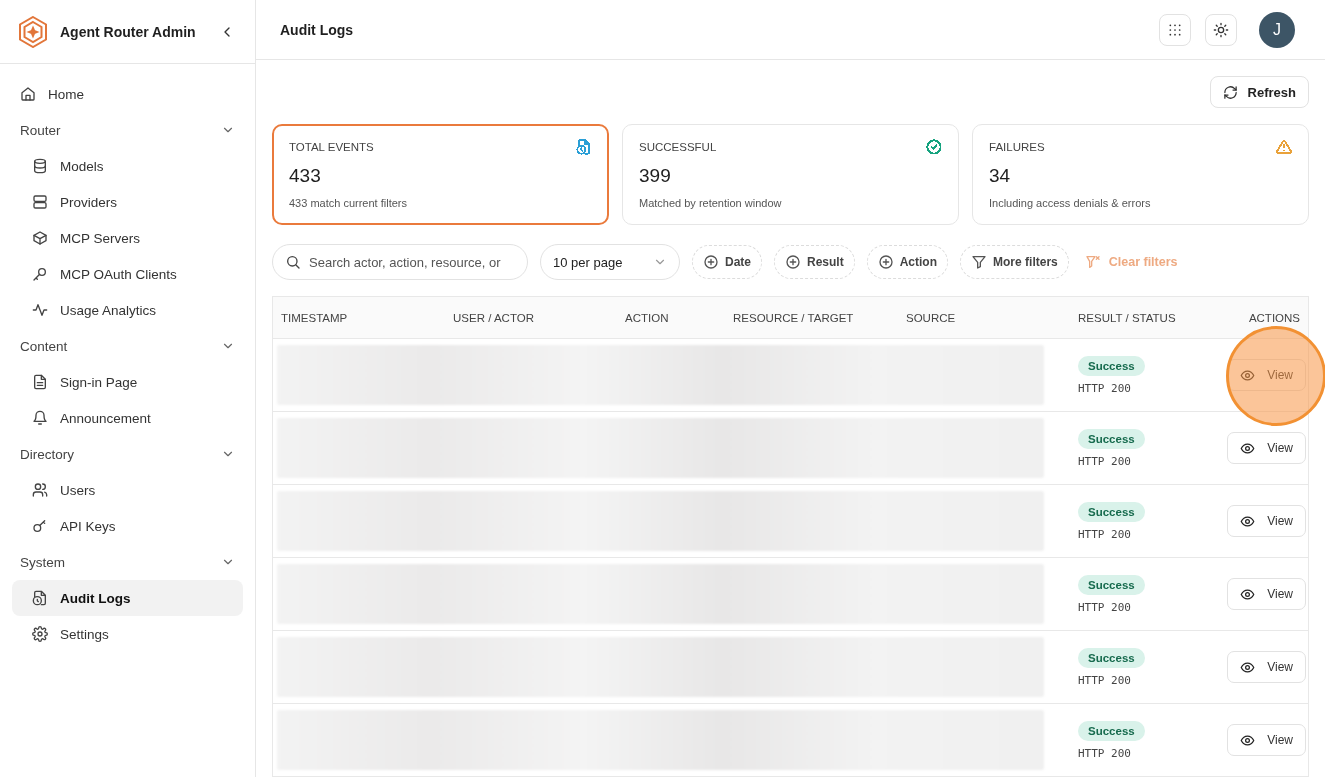 The image size is (1325, 777). Describe the element at coordinates (655, 176) in the screenshot. I see `stat-value: 399` at that location.